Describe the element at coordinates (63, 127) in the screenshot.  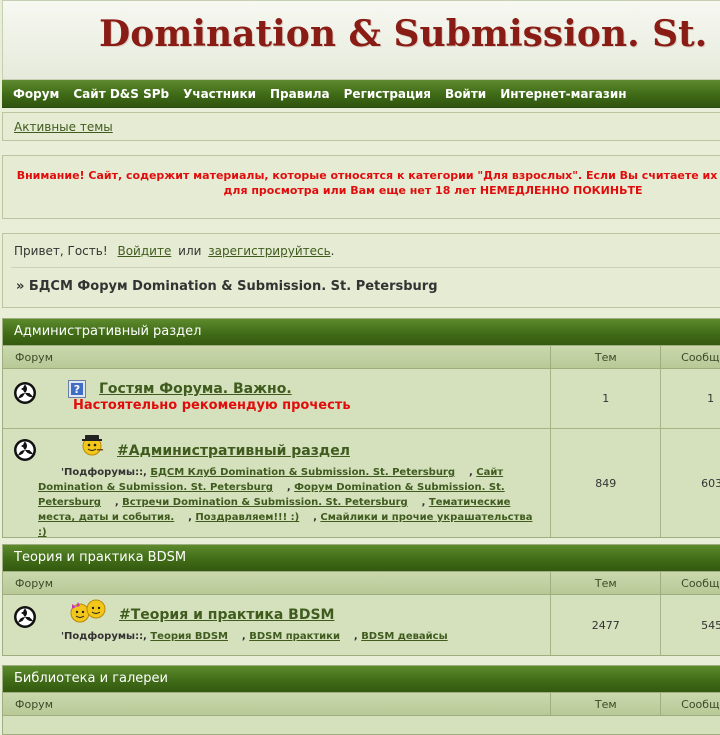
I see `active-topics-link: Активные темы` at that location.